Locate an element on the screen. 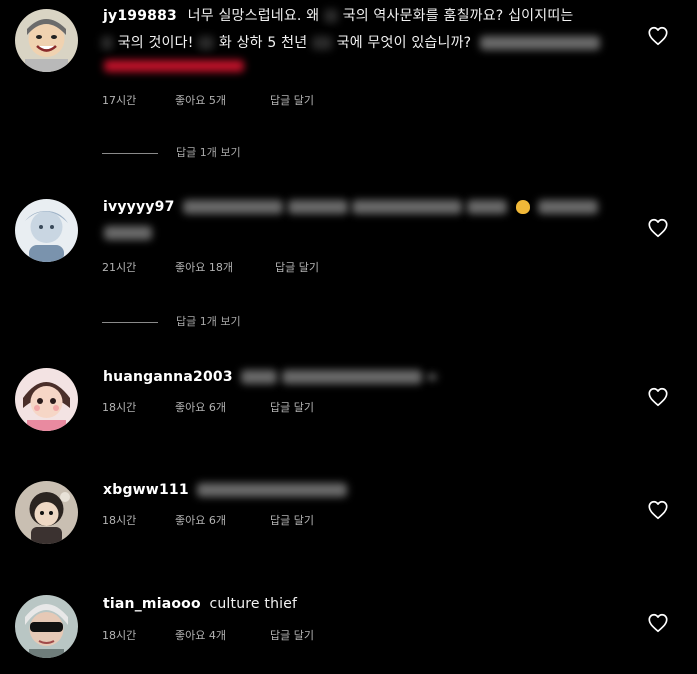  likes-count: 좋아요 5개 is located at coordinates (200, 100).